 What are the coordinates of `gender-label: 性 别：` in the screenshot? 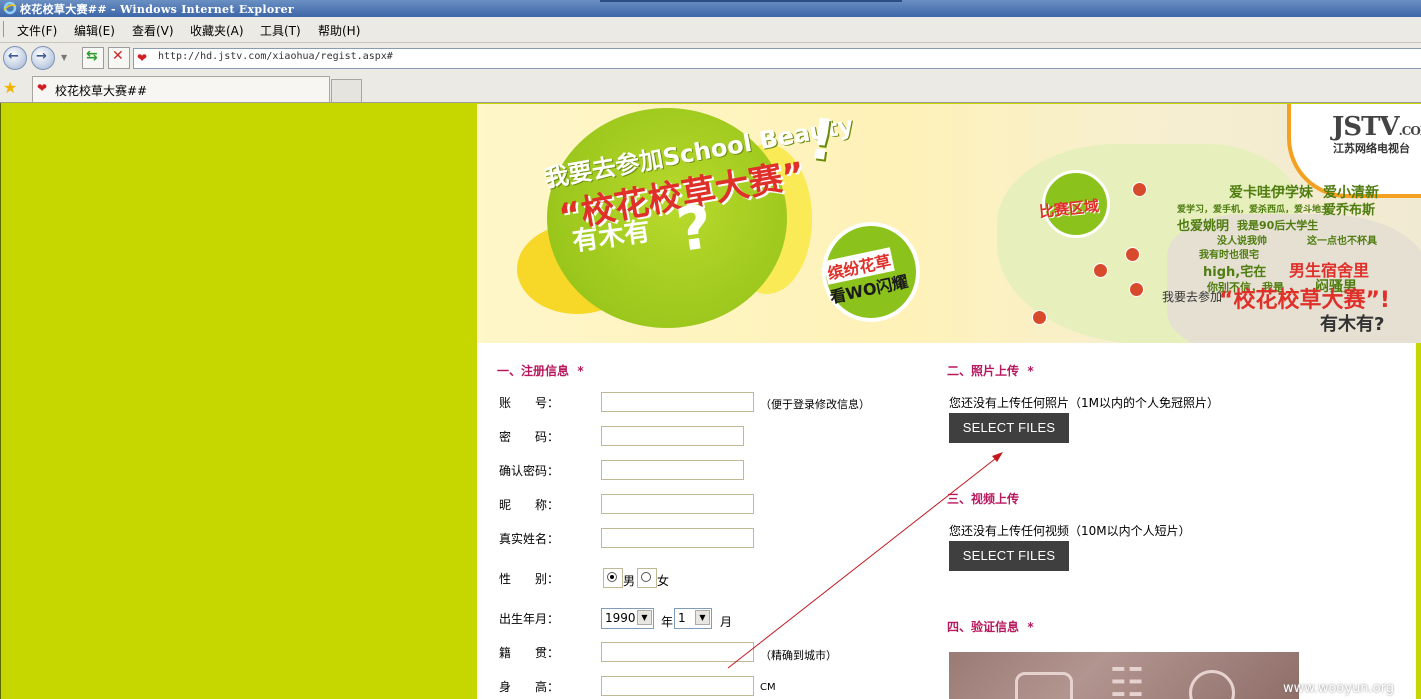 It's located at (529, 579).